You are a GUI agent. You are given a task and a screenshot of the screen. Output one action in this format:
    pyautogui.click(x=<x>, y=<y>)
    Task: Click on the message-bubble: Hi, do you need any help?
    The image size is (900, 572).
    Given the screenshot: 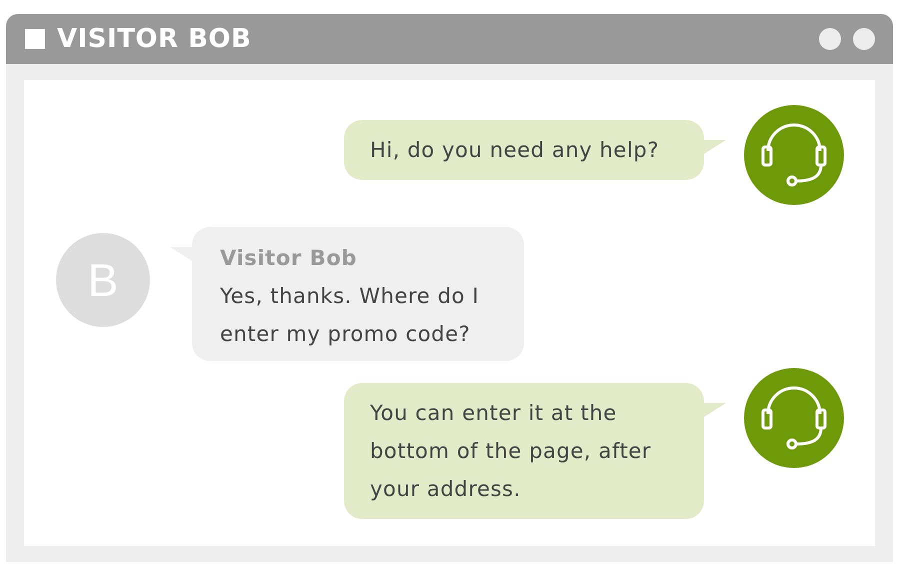 What is the action you would take?
    pyautogui.click(x=524, y=150)
    